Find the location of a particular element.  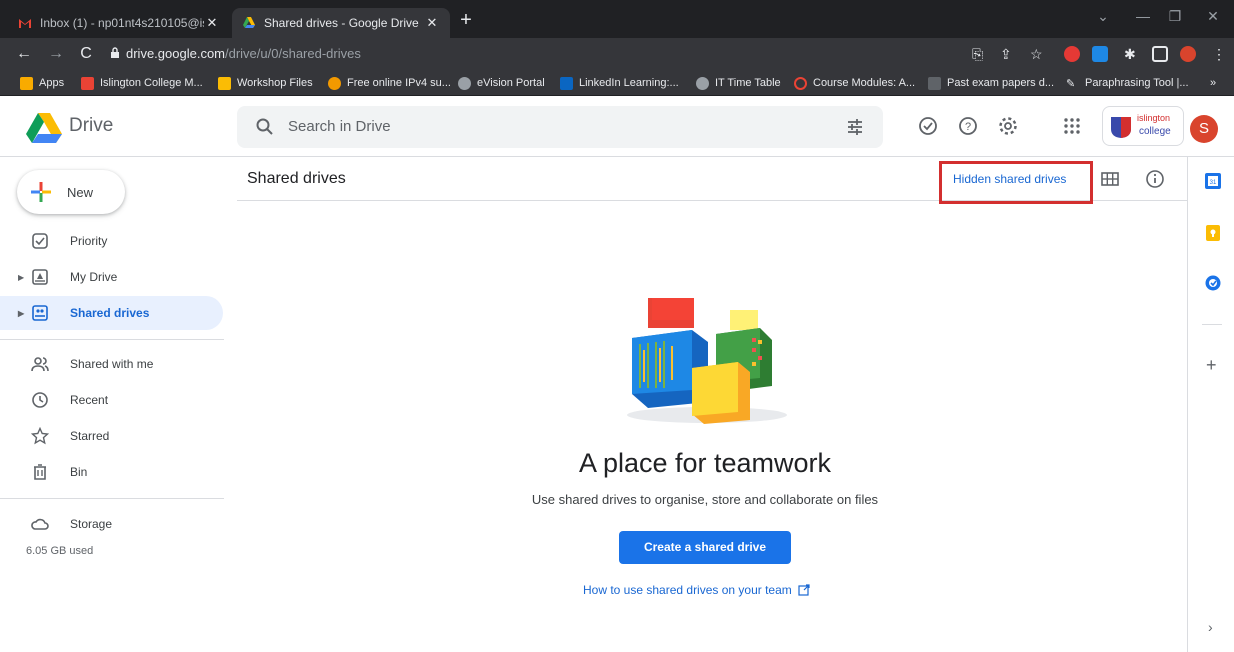

bookmark-workshop-files: Workshop Files is located at coordinates (265, 83).